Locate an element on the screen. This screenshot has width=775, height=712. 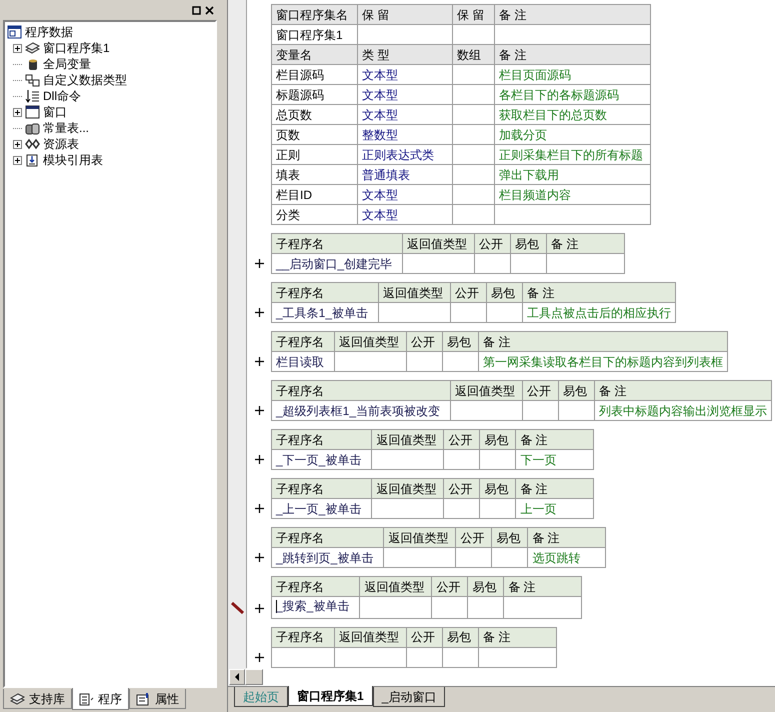
tree-item: 自定义数据类型 is located at coordinates (85, 80).